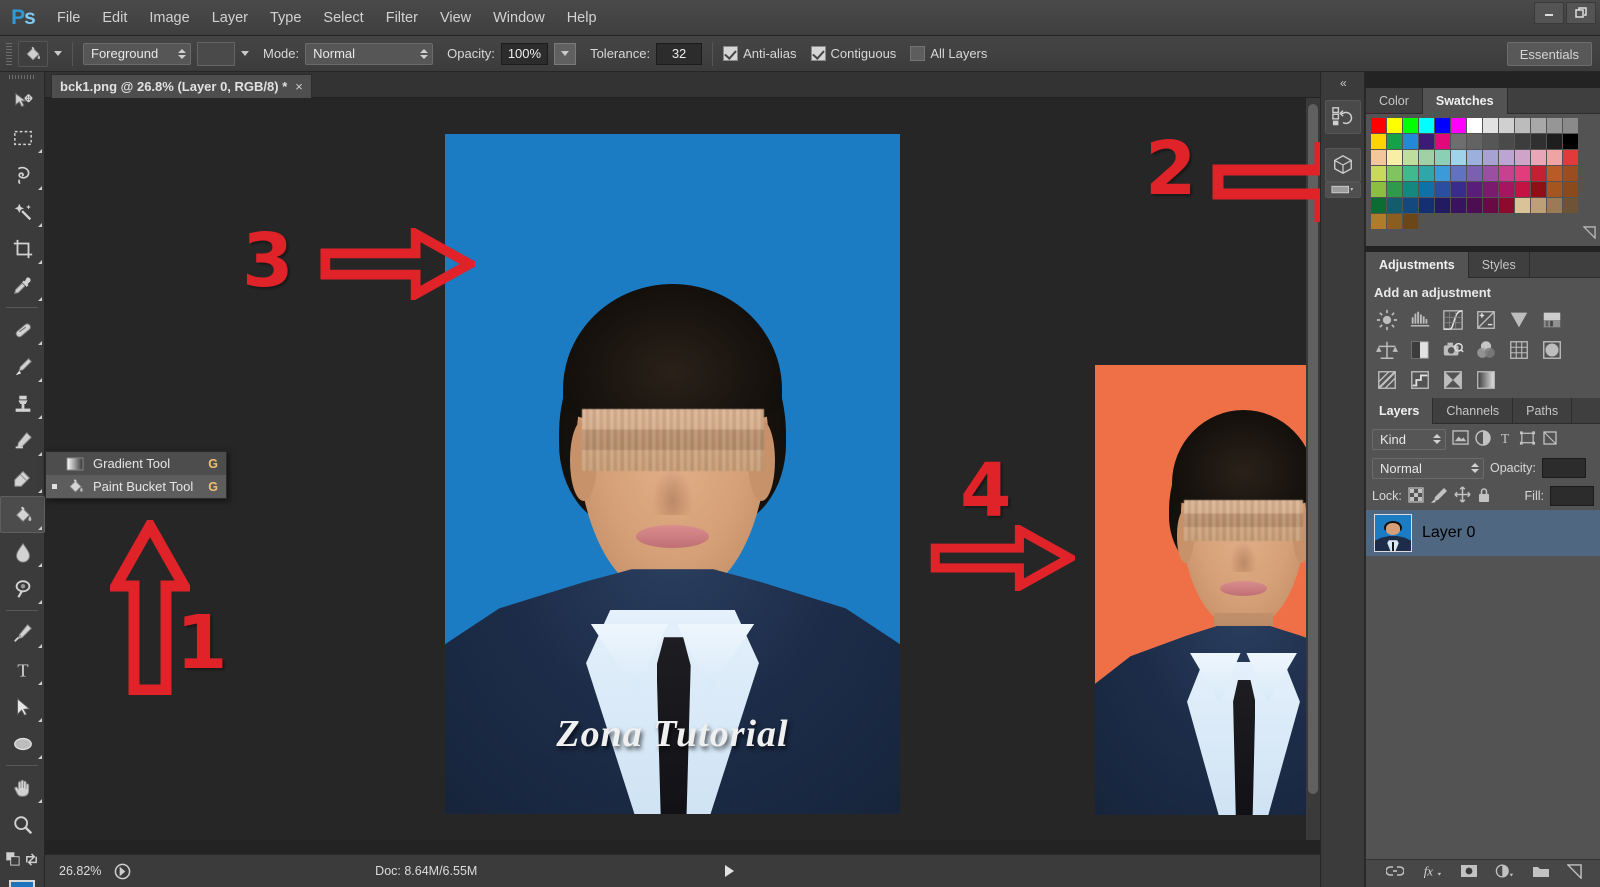 This screenshot has height=887, width=1600. Describe the element at coordinates (1473, 411) in the screenshot. I see `tab-channels: Channels` at that location.